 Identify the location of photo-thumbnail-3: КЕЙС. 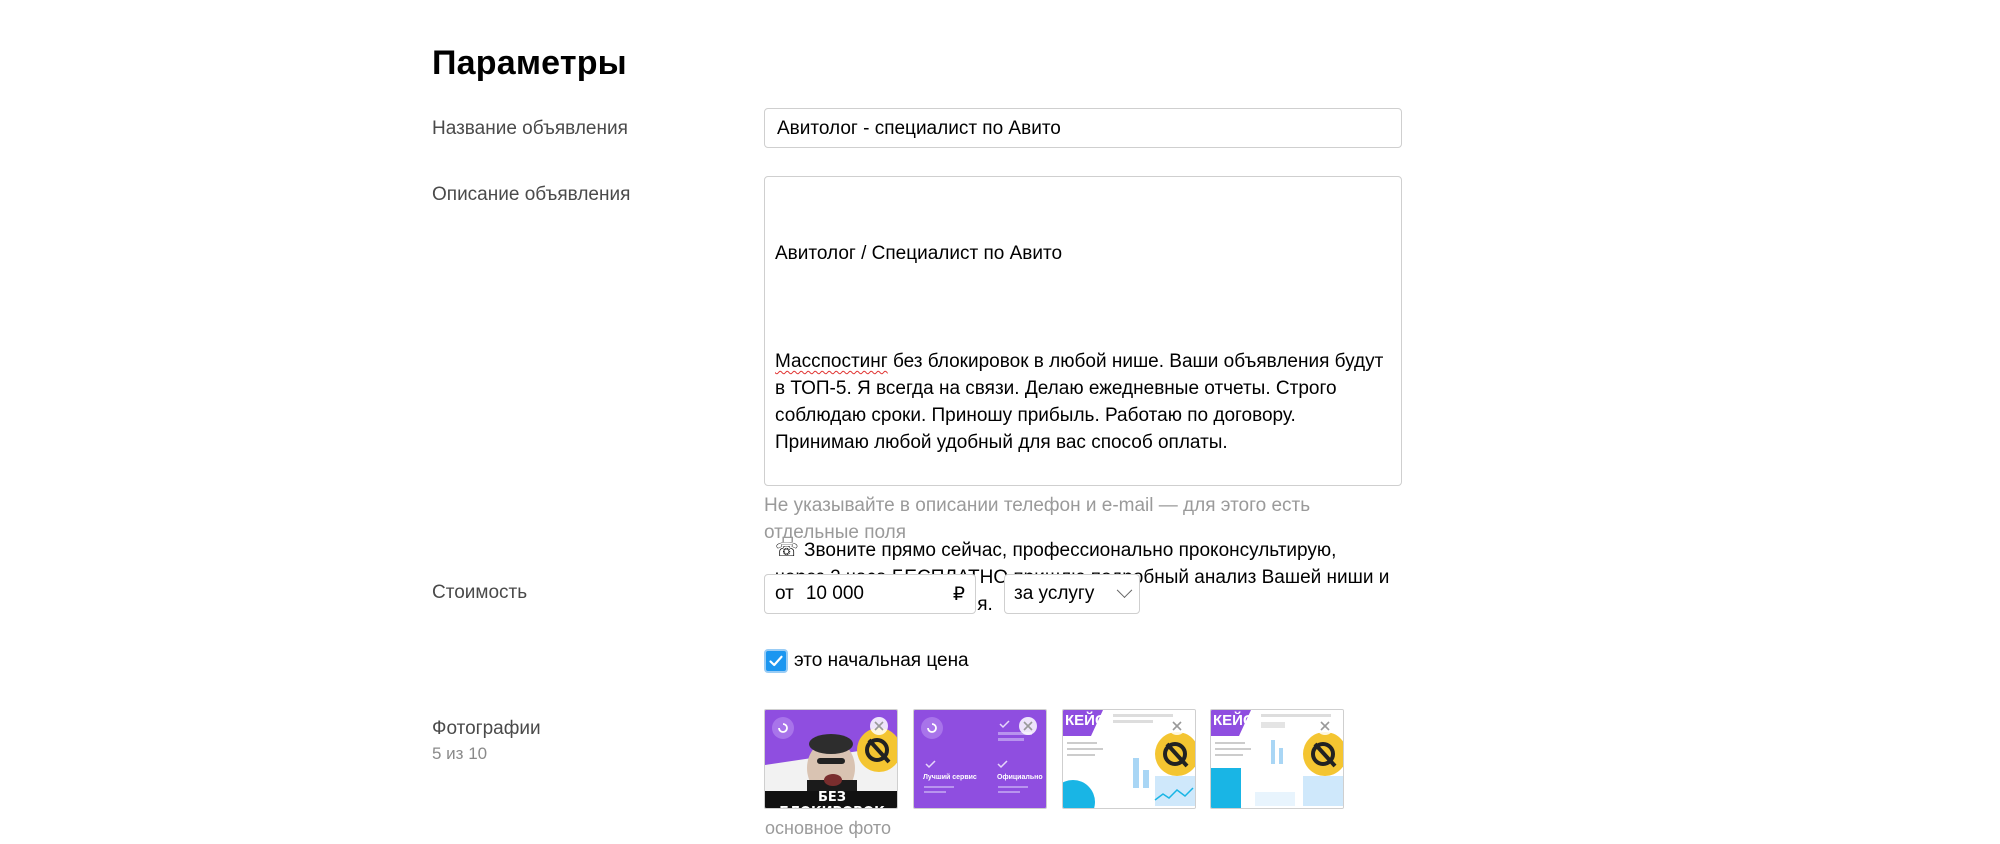
(1129, 759).